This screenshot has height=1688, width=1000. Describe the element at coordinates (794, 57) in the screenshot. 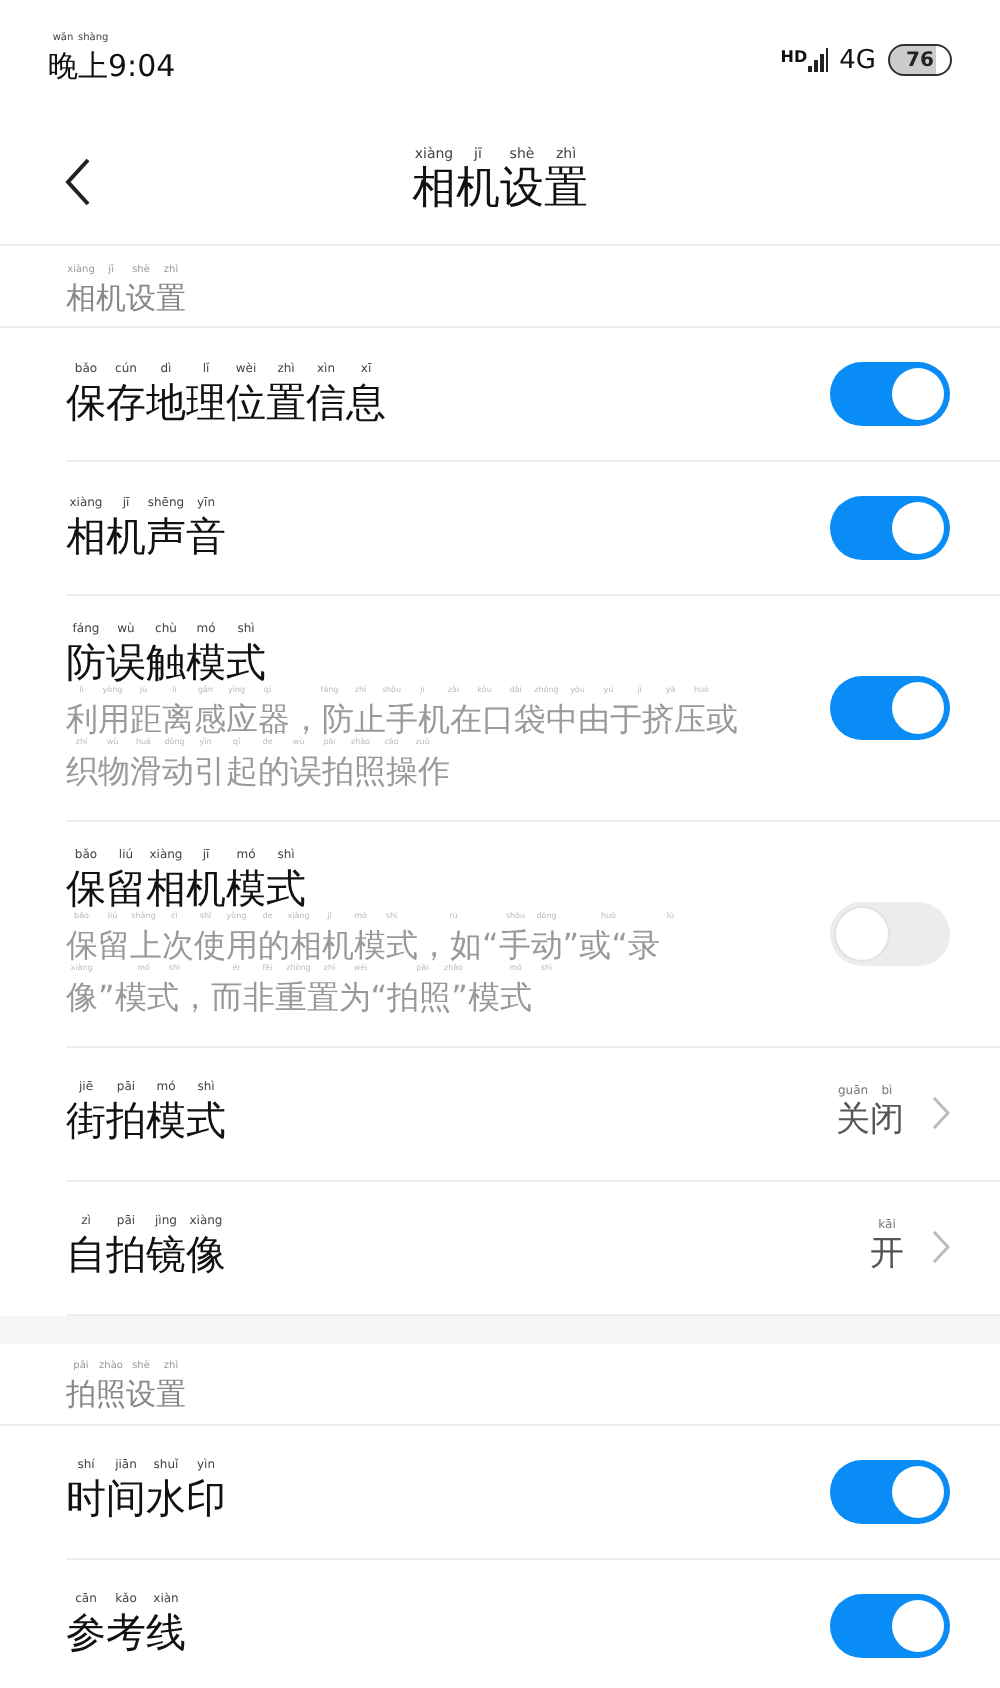

I see `hd-label: HD` at that location.